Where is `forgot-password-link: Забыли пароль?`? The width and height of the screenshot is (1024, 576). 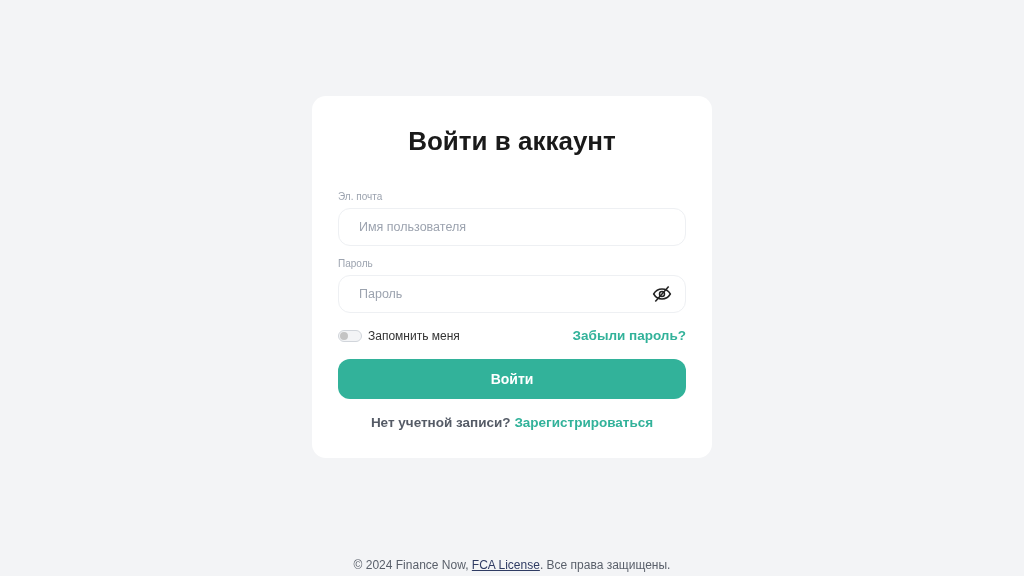
forgot-password-link: Забыли пароль? is located at coordinates (629, 335).